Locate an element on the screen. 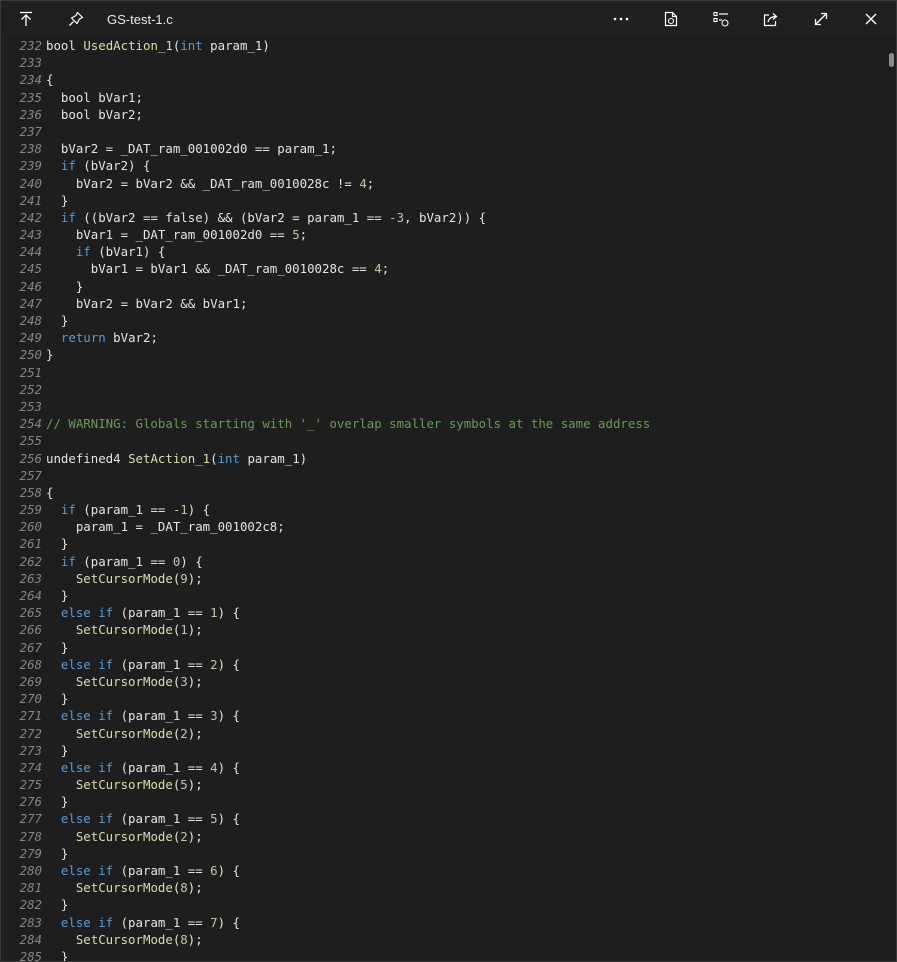  compare-icon is located at coordinates (721, 19).